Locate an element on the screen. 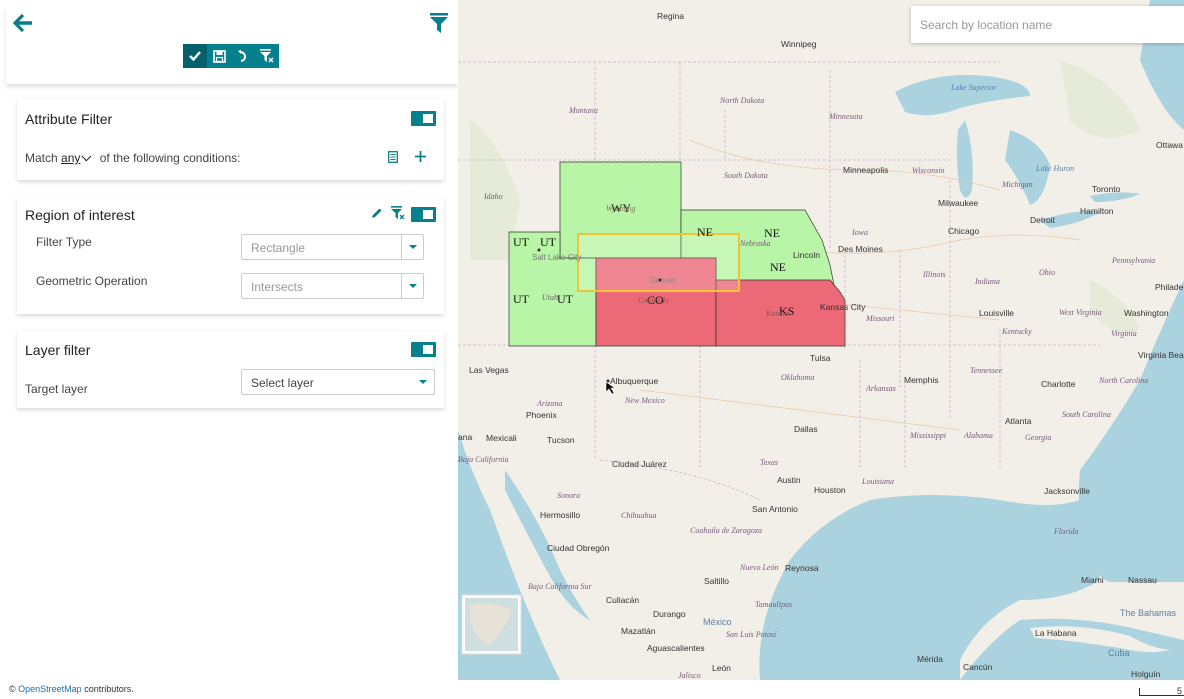 Image resolution: width=1184 pixels, height=699 pixels. scale-label: 5 is located at coordinates (1180, 691).